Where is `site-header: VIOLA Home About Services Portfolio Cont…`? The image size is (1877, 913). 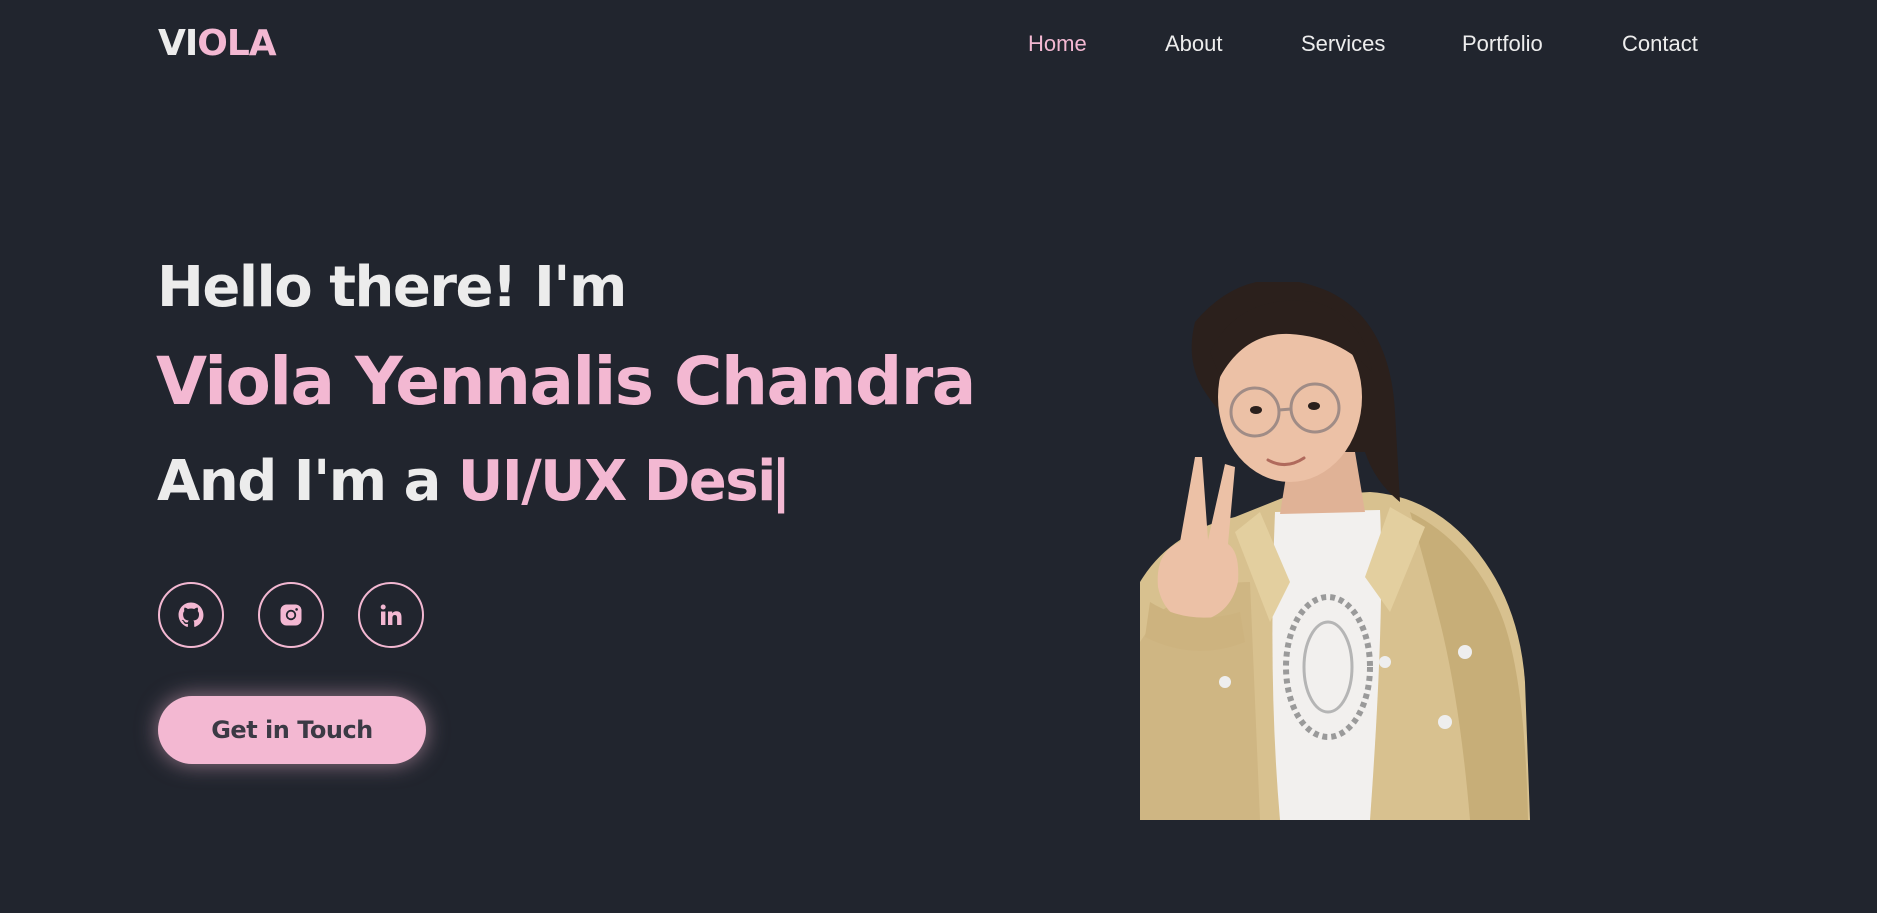
site-header: VIOLA Home About Services Portfolio Cont… is located at coordinates (938, 43).